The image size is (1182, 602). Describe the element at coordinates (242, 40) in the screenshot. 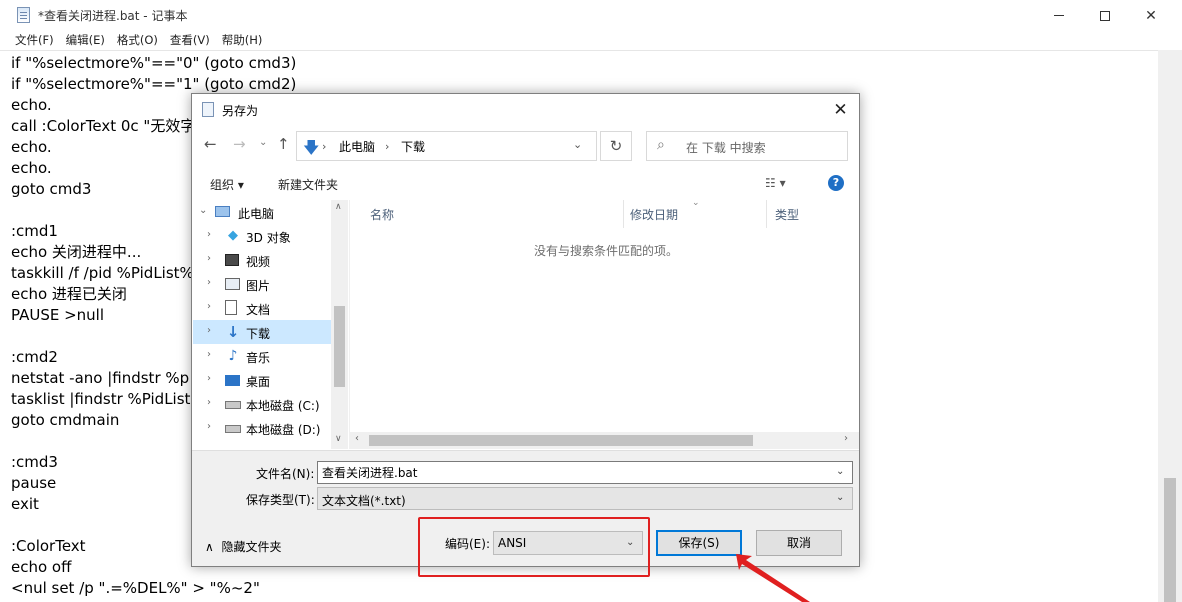

I see `menu-help: 帮助(H)` at that location.